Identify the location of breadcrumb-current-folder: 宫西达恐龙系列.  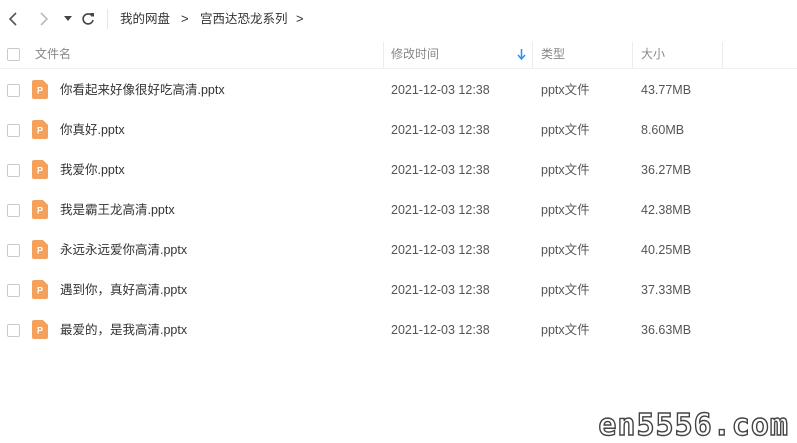
(244, 19).